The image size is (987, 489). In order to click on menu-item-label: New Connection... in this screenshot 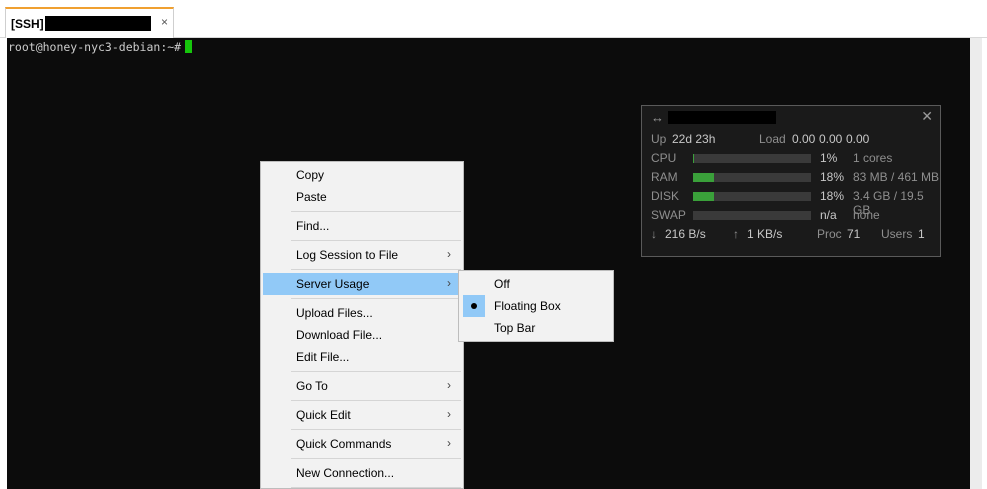, I will do `click(345, 473)`.